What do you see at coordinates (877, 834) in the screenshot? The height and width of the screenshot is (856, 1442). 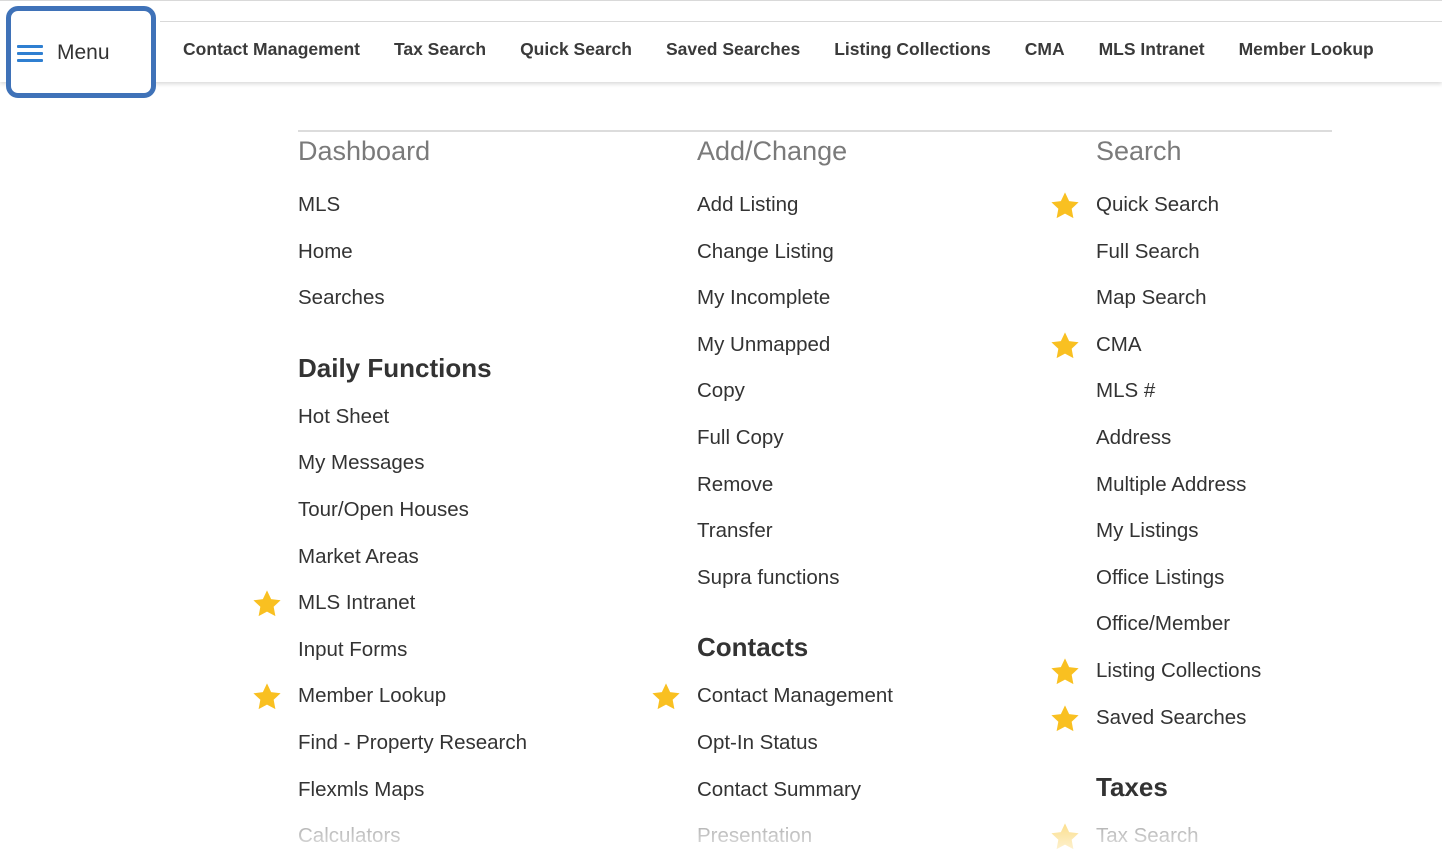 I see `contacts-item-presentation: Presentation` at bounding box center [877, 834].